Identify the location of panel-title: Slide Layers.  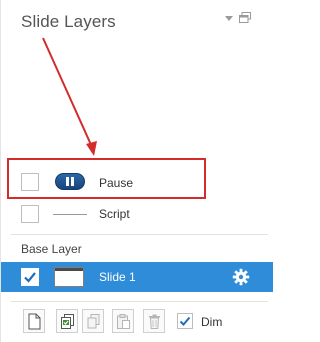
(68, 21).